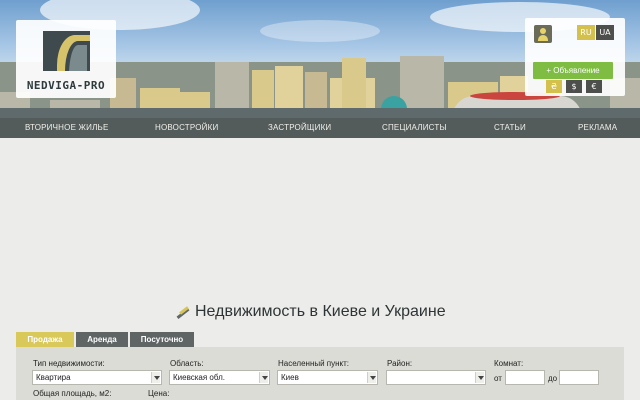 The width and height of the screenshot is (640, 400). Describe the element at coordinates (553, 378) in the screenshot. I see `rooms-to-label: до` at that location.